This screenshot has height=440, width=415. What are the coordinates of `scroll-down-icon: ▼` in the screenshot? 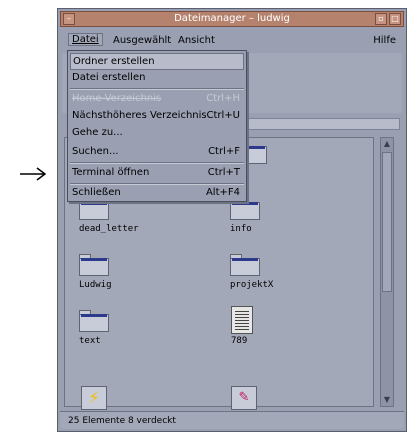 It's located at (387, 400).